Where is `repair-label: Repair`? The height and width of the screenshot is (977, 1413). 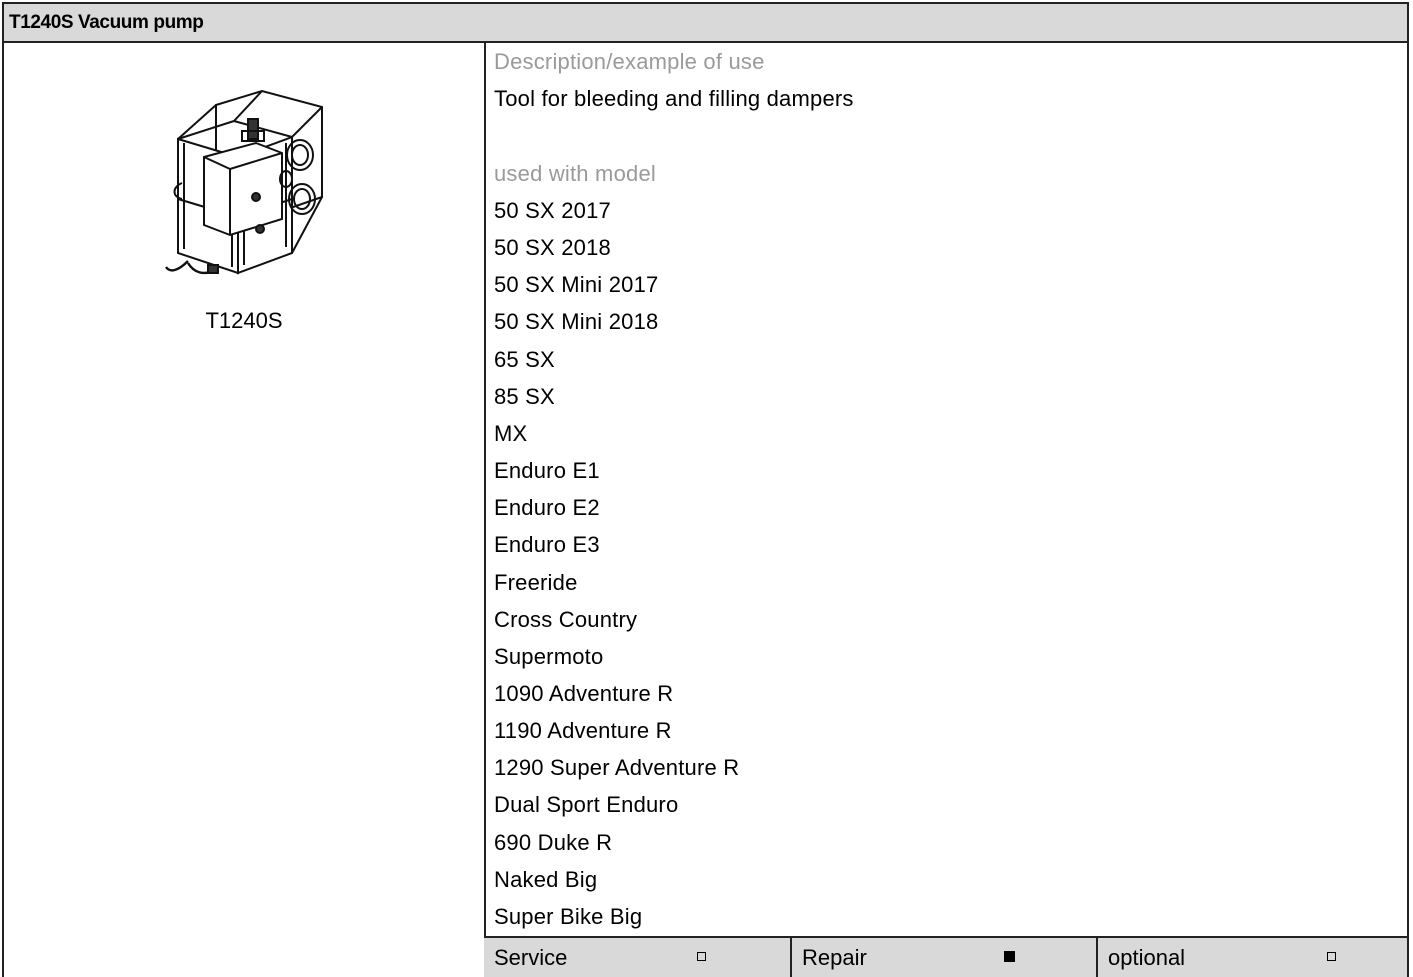
repair-label: Repair is located at coordinates (834, 957).